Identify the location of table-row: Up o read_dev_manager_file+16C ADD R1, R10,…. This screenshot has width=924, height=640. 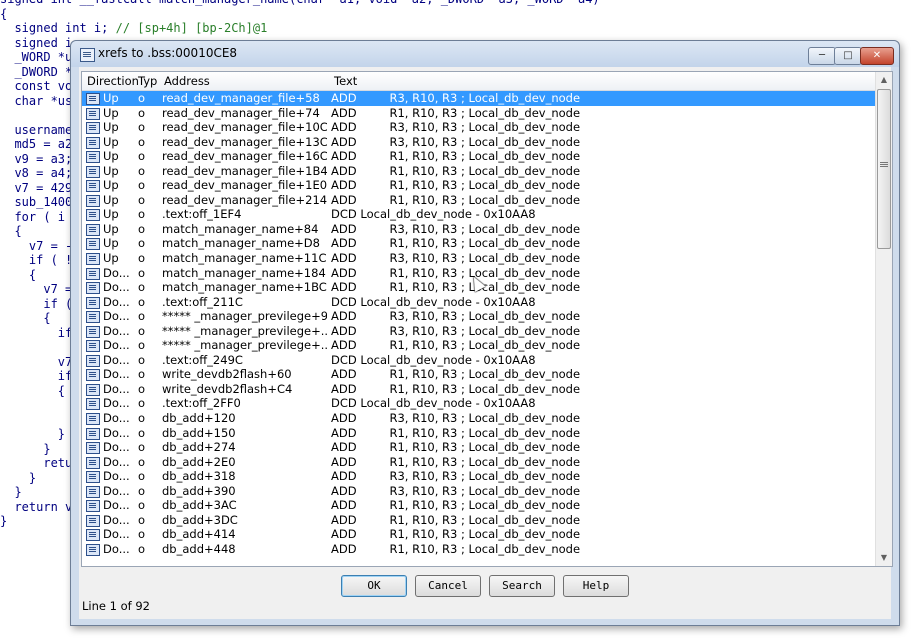
(479, 156).